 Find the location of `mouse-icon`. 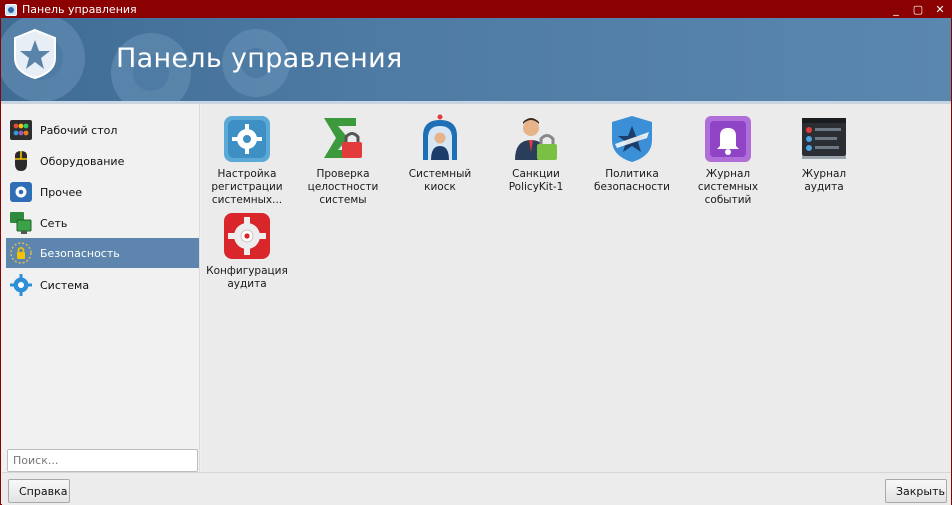

mouse-icon is located at coordinates (21, 161).